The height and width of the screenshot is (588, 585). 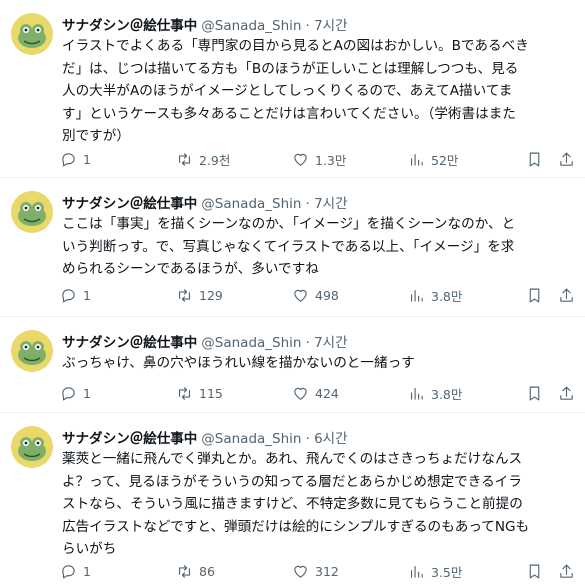 I want to click on text-line: 別ですが）, so click(x=96, y=136).